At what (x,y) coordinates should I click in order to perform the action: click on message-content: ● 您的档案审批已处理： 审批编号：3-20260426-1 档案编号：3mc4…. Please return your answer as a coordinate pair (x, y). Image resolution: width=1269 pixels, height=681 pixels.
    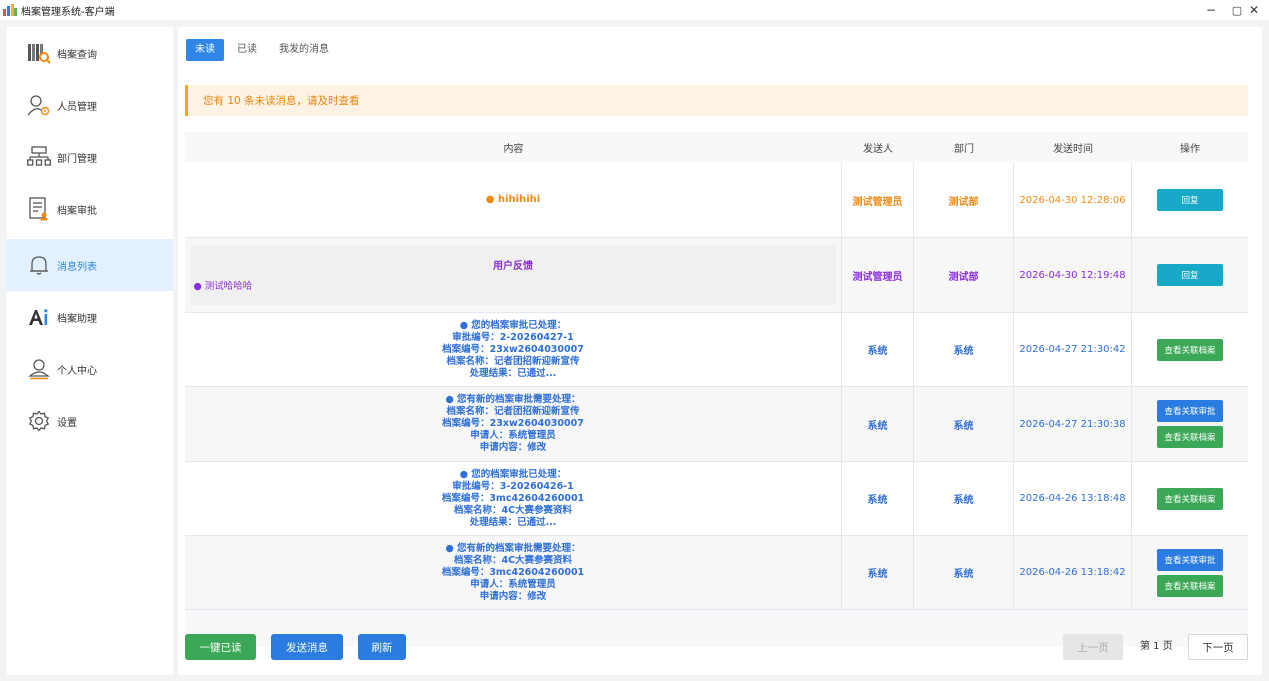
    Looking at the image, I should click on (513, 498).